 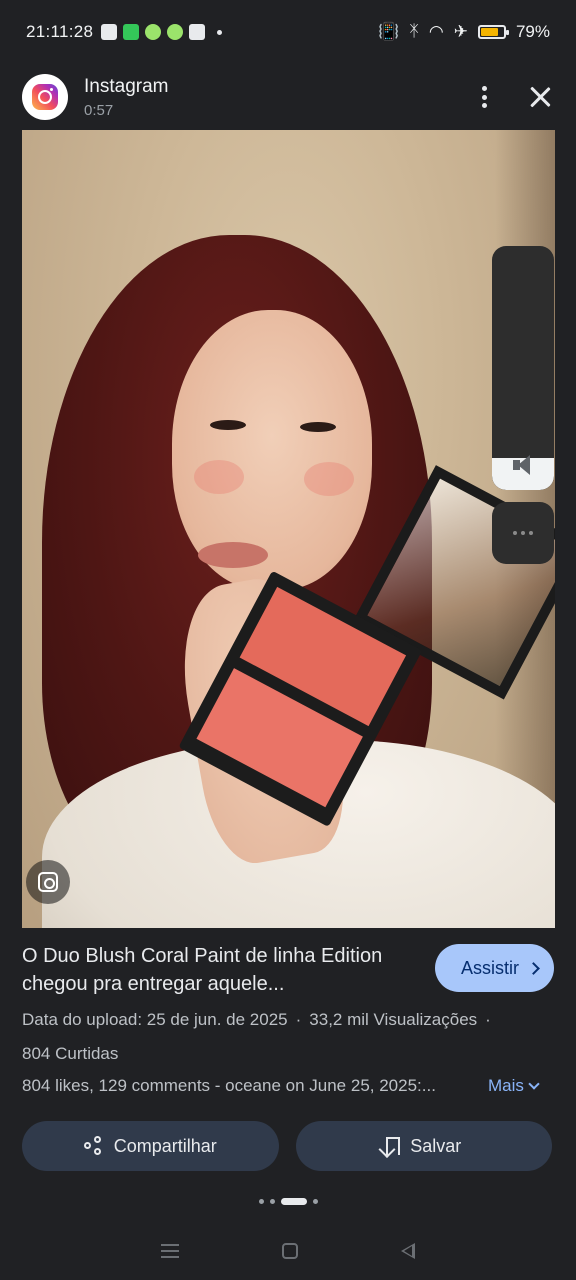 I want to click on vibrate-icon: 📳, so click(x=389, y=31).